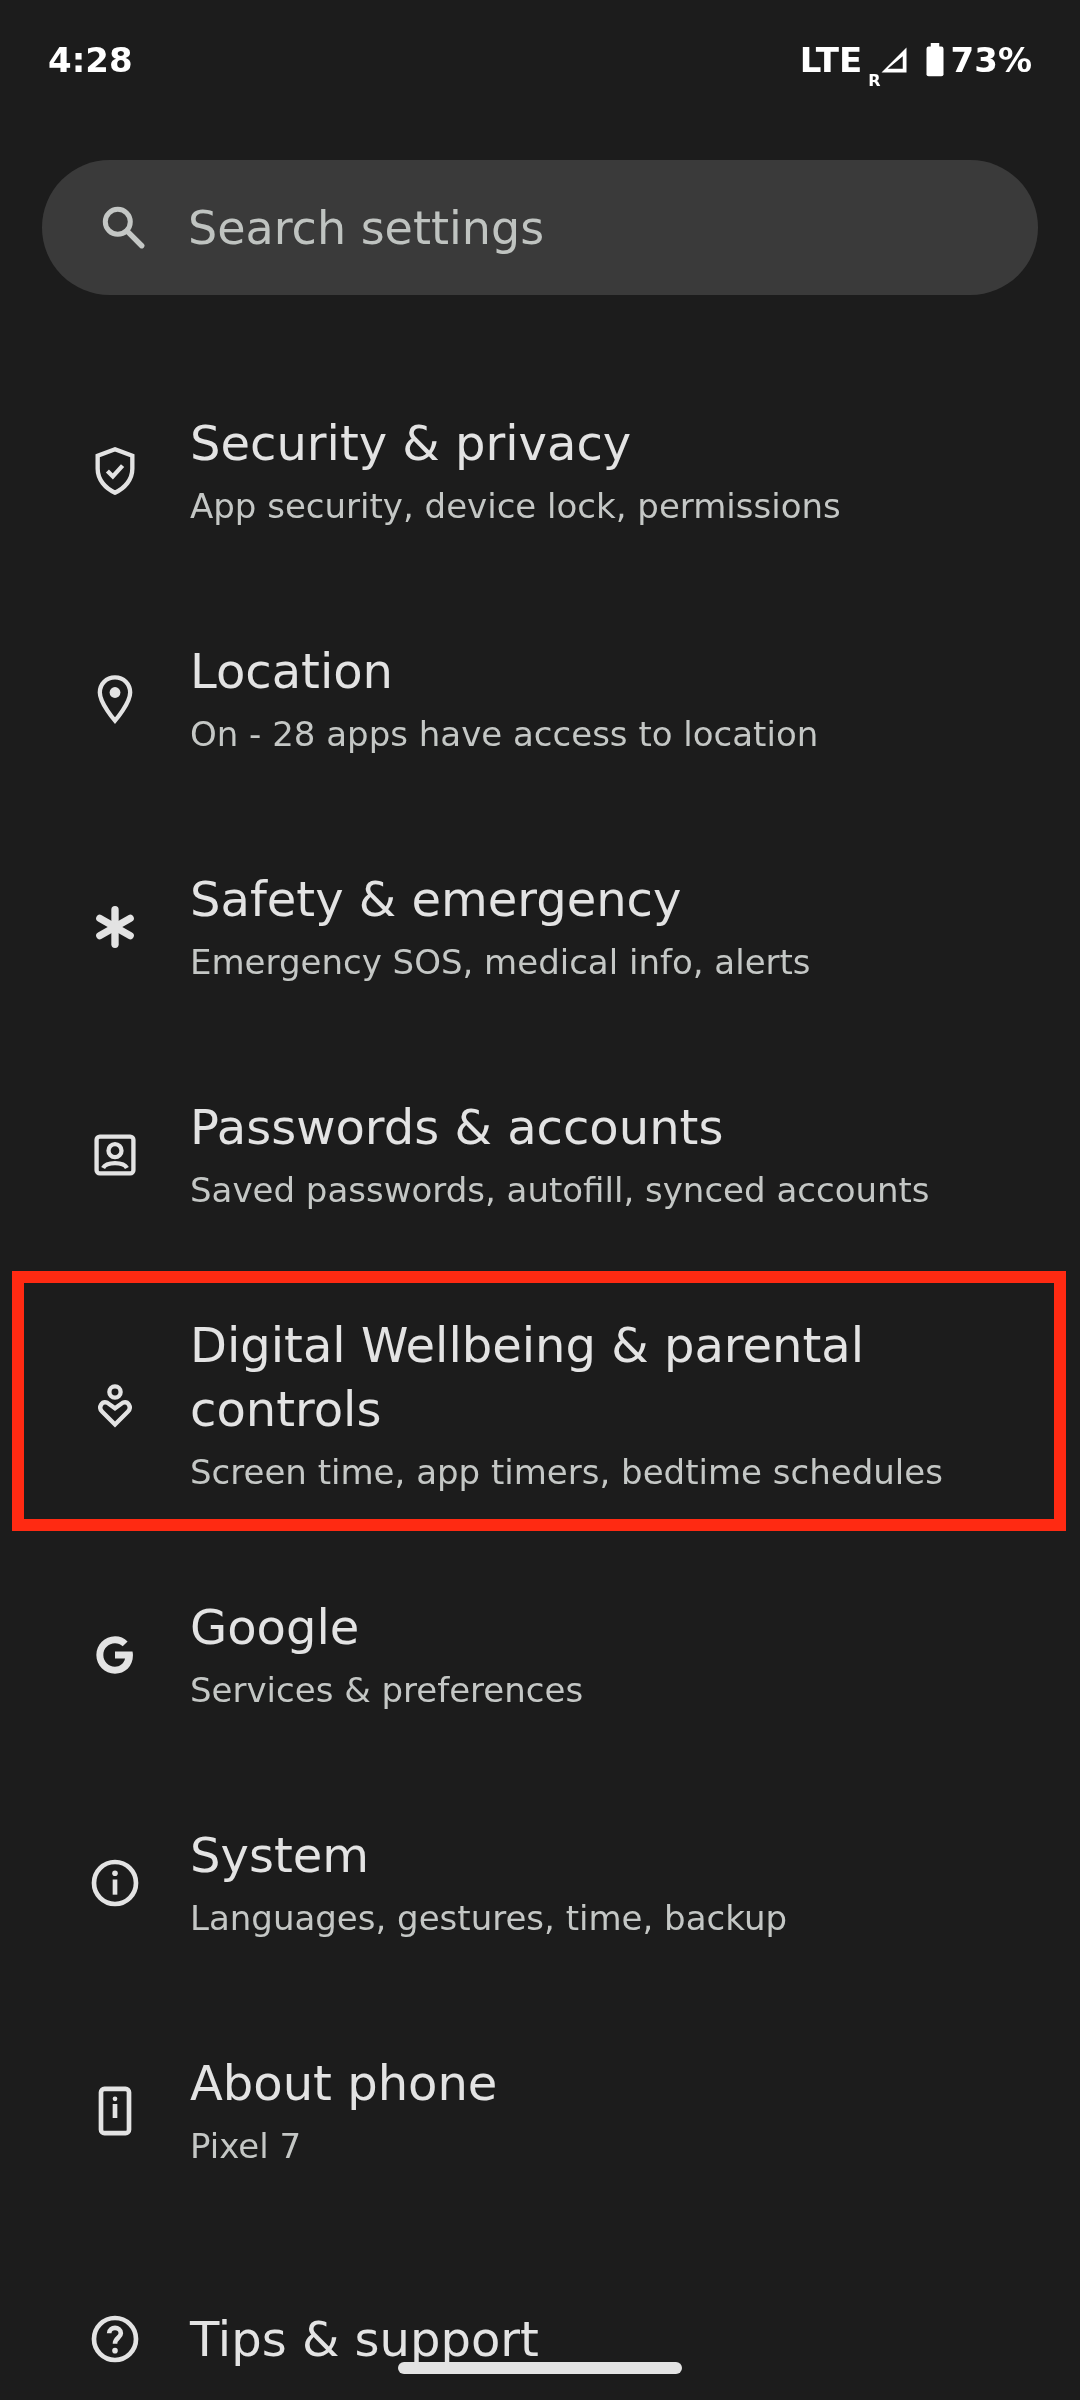 The image size is (1080, 2400). What do you see at coordinates (540, 1655) in the screenshot?
I see `settings-item: Google Services & preferences` at bounding box center [540, 1655].